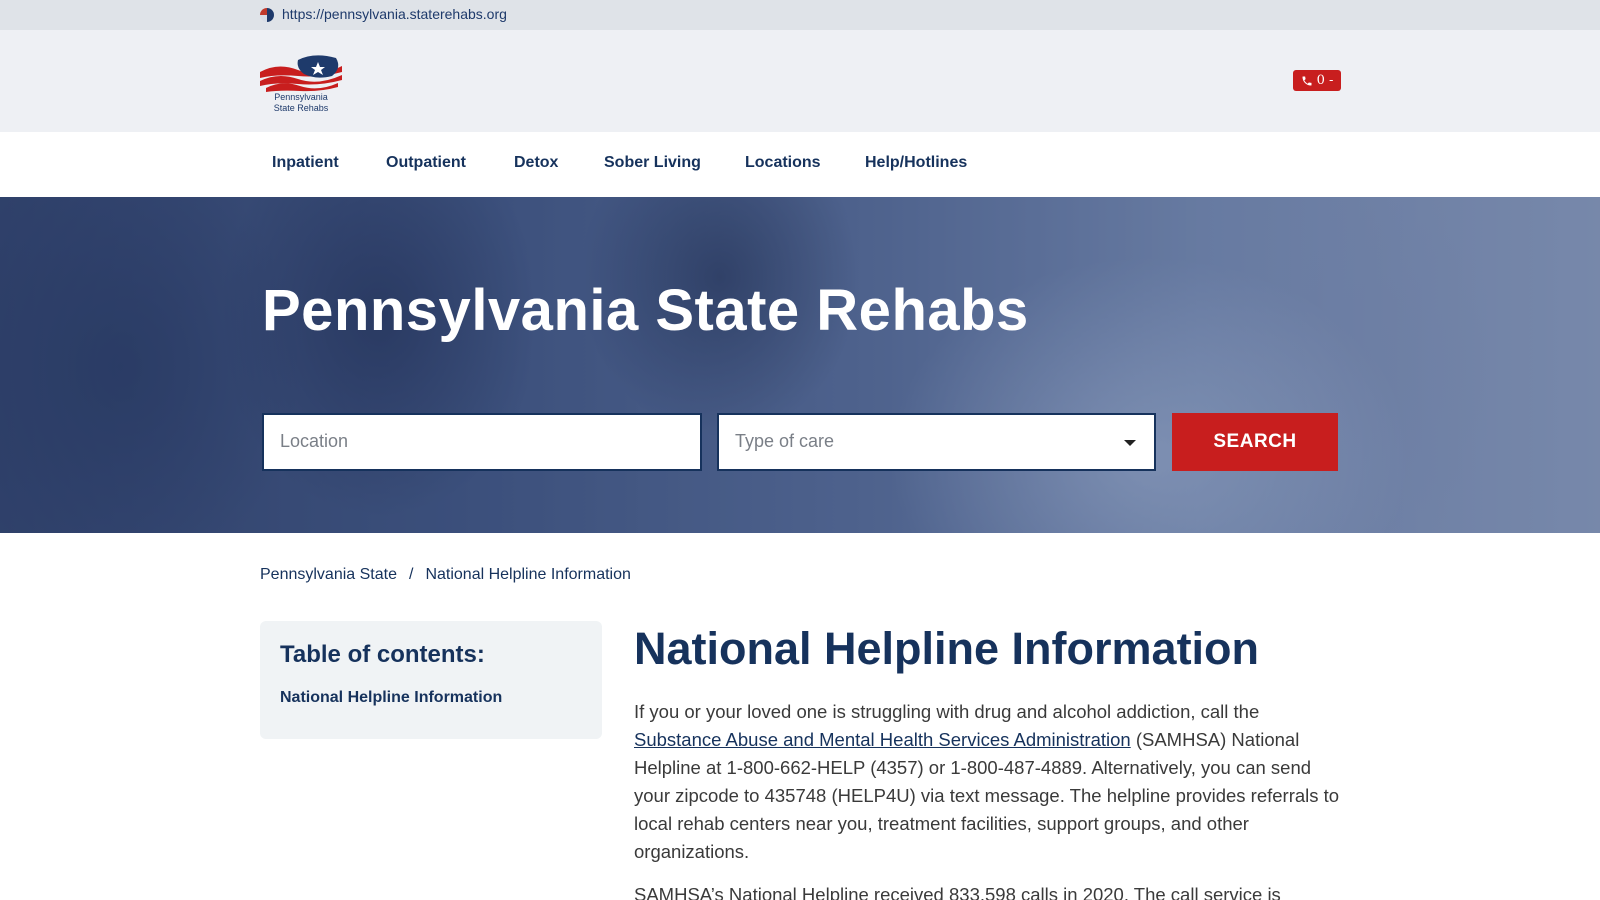 Image resolution: width=1600 pixels, height=900 pixels. Describe the element at coordinates (301, 108) in the screenshot. I see `logo-text-line2: State Rehabs` at that location.